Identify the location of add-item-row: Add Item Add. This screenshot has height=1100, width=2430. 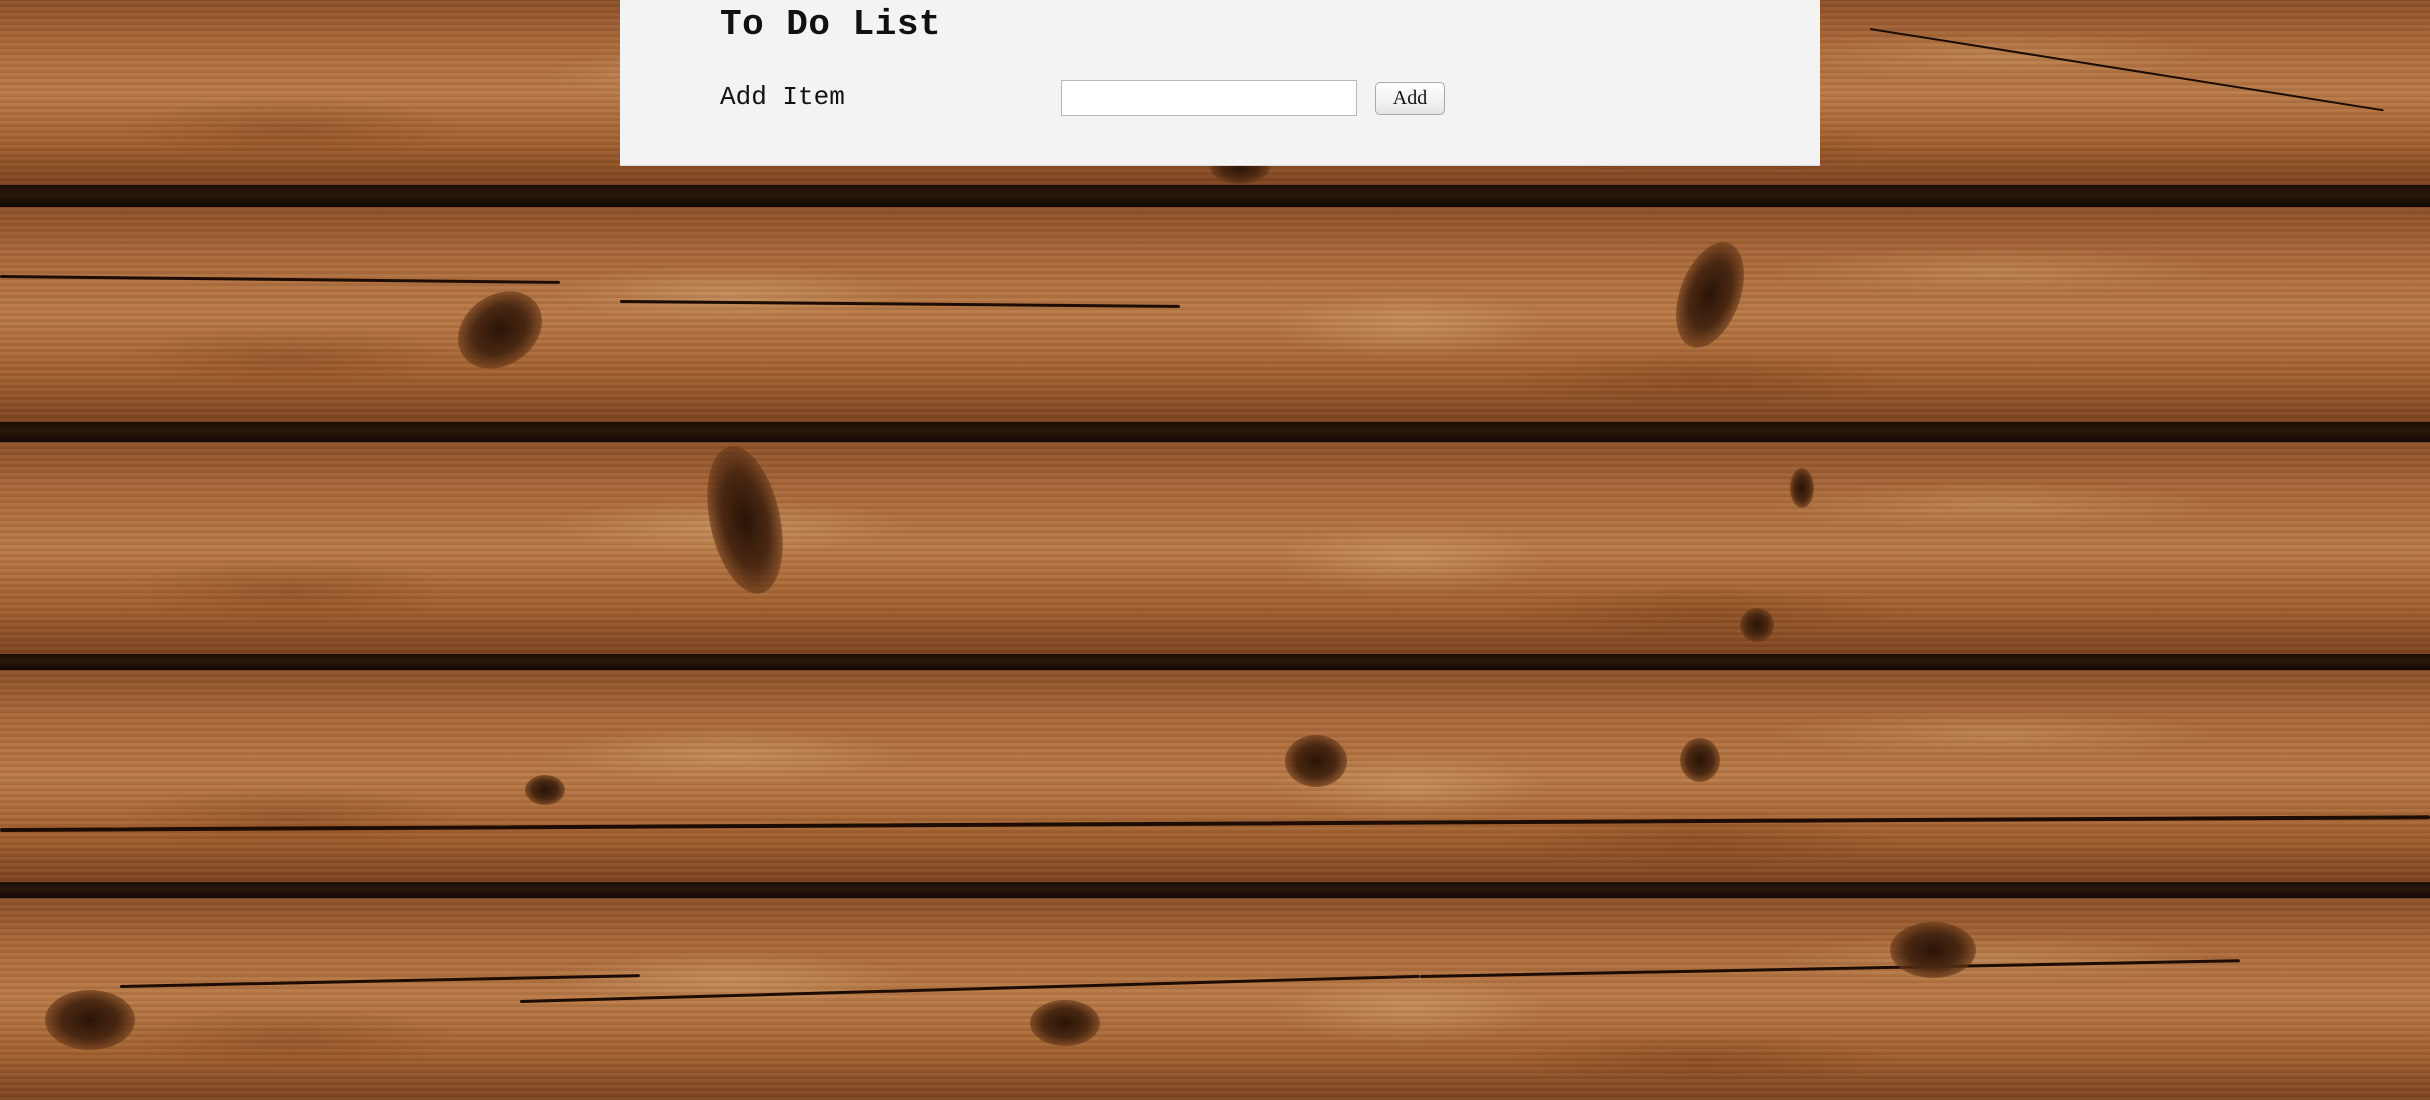
(1220, 100).